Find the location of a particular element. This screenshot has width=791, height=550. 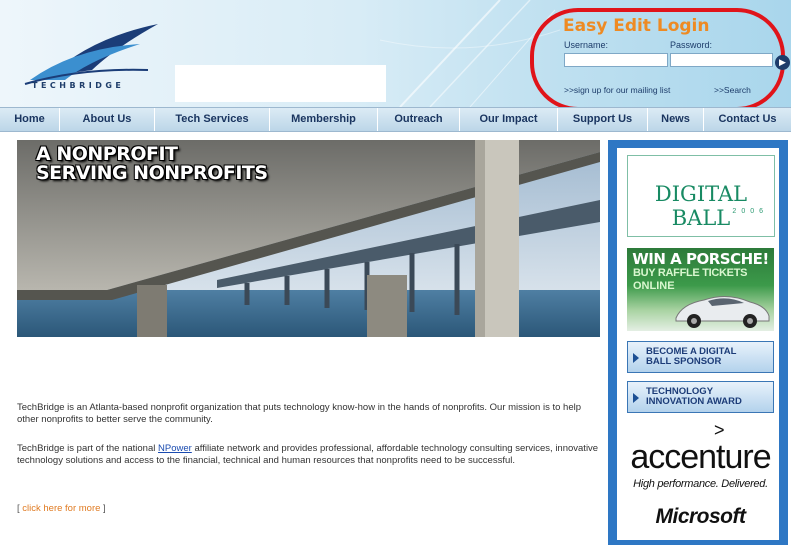

username-label: Username: is located at coordinates (586, 45).